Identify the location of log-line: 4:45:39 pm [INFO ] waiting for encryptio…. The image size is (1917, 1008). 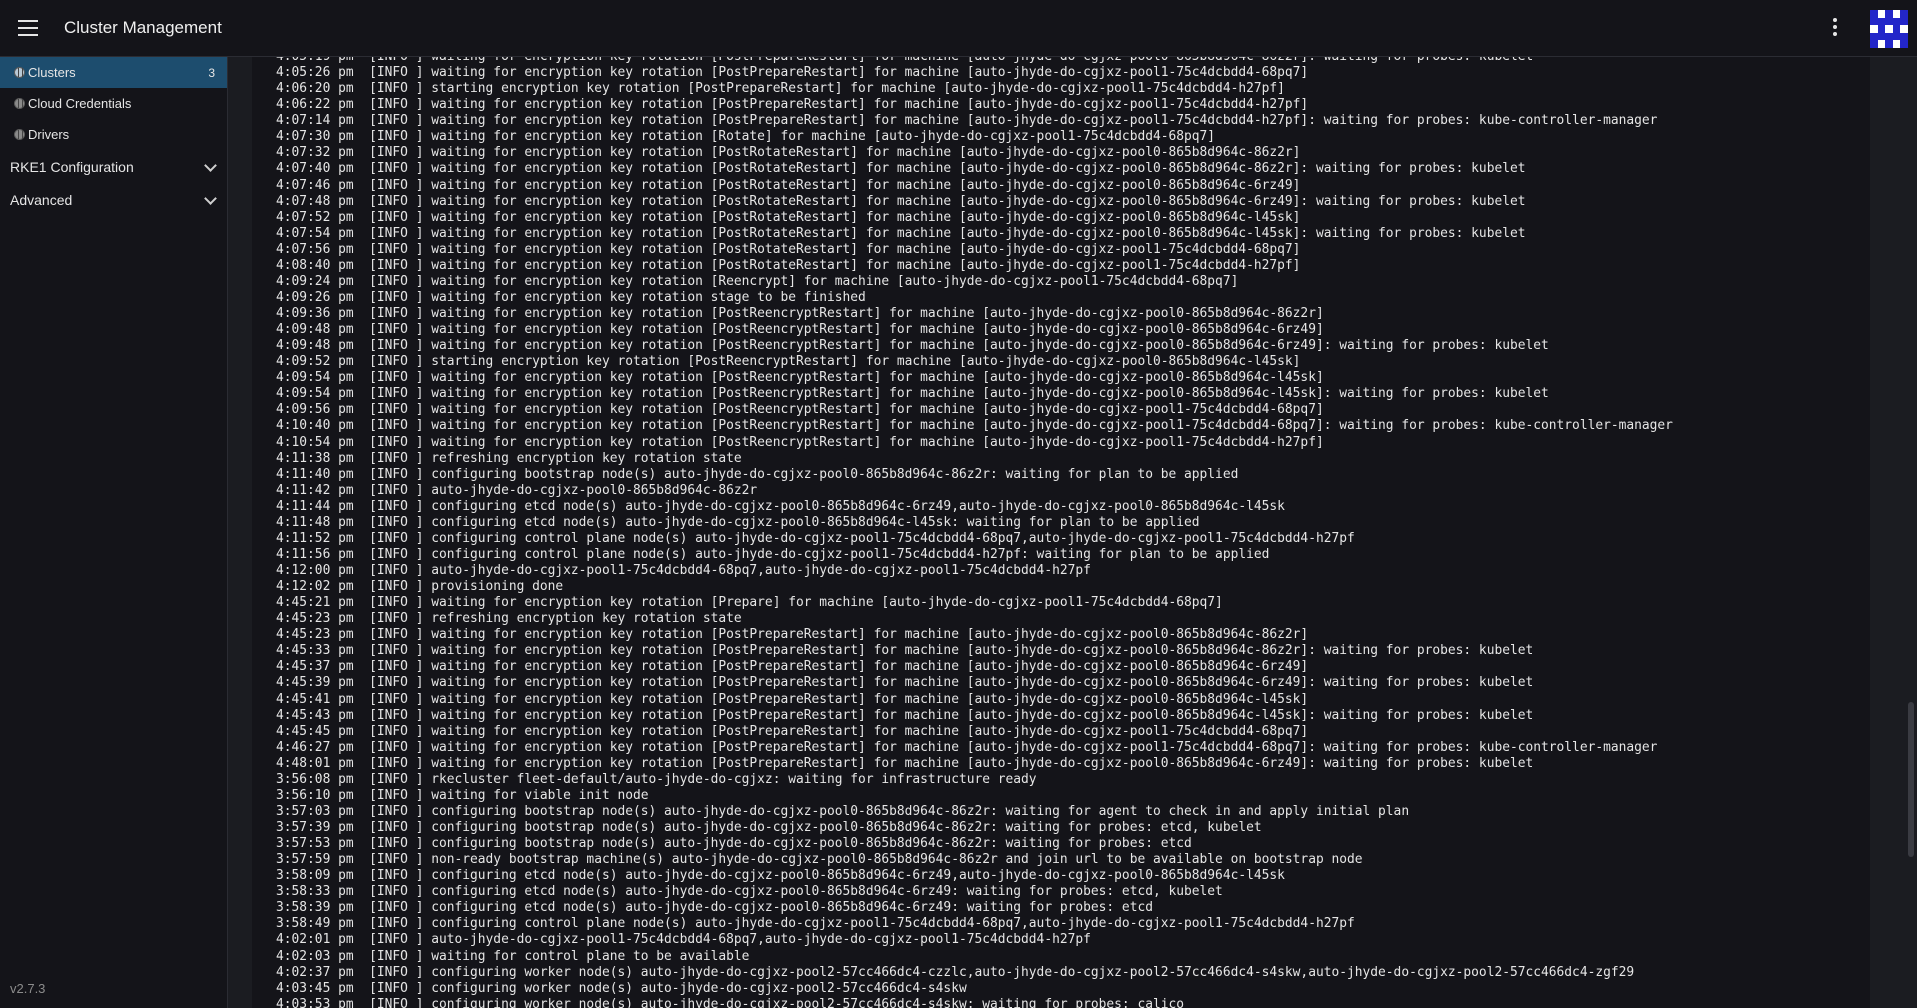
(905, 683).